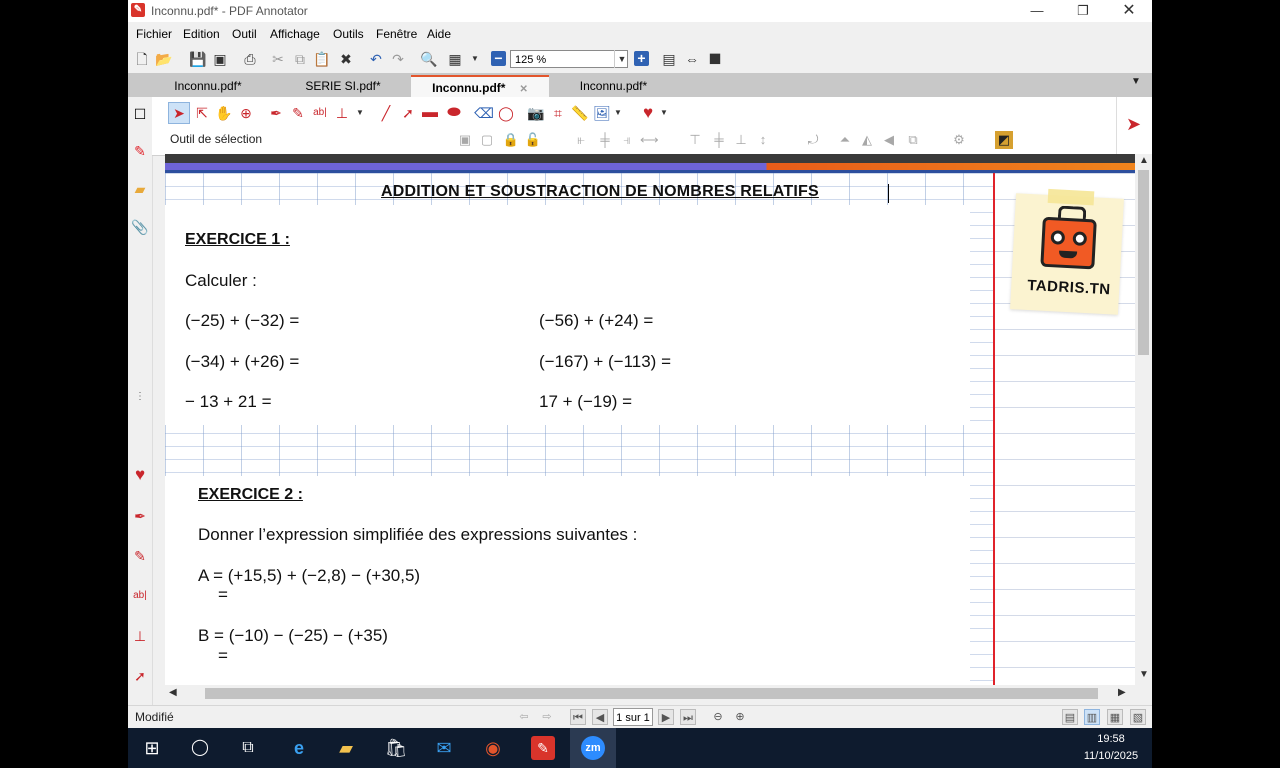  I want to click on arrow-tool-icon: ➚, so click(140, 676).